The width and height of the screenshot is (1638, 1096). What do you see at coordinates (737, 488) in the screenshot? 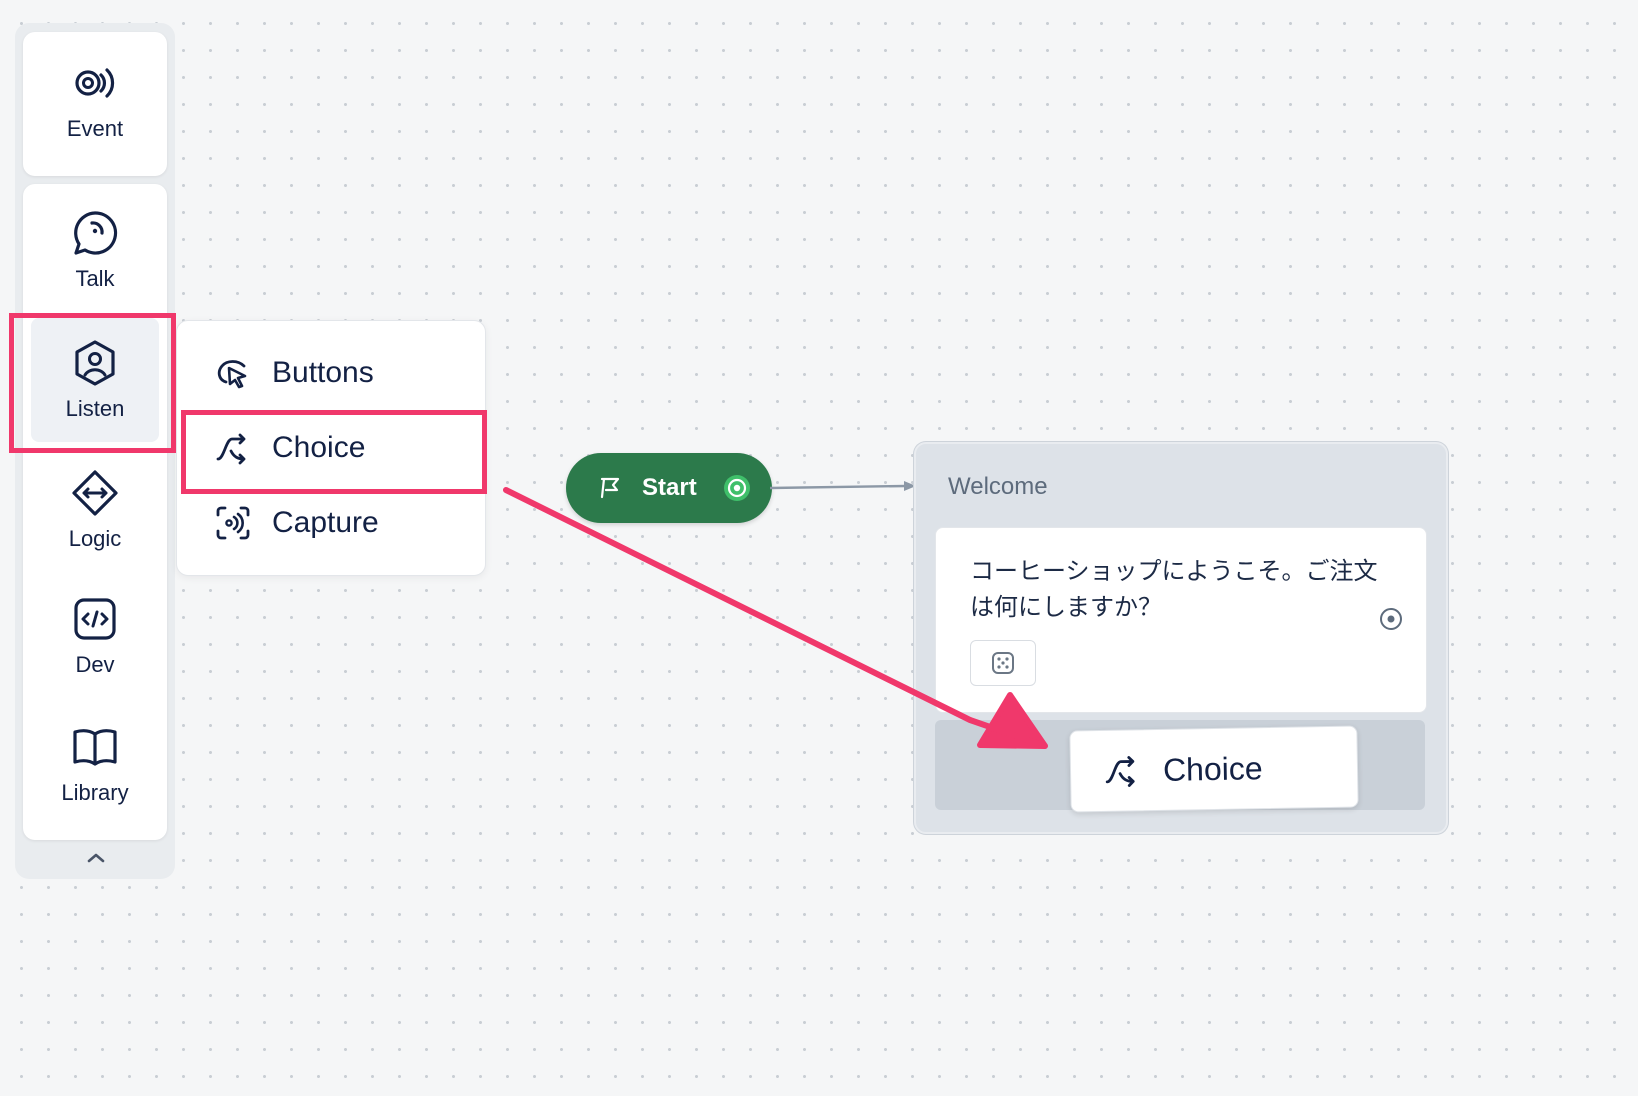
I see `start-output-port` at bounding box center [737, 488].